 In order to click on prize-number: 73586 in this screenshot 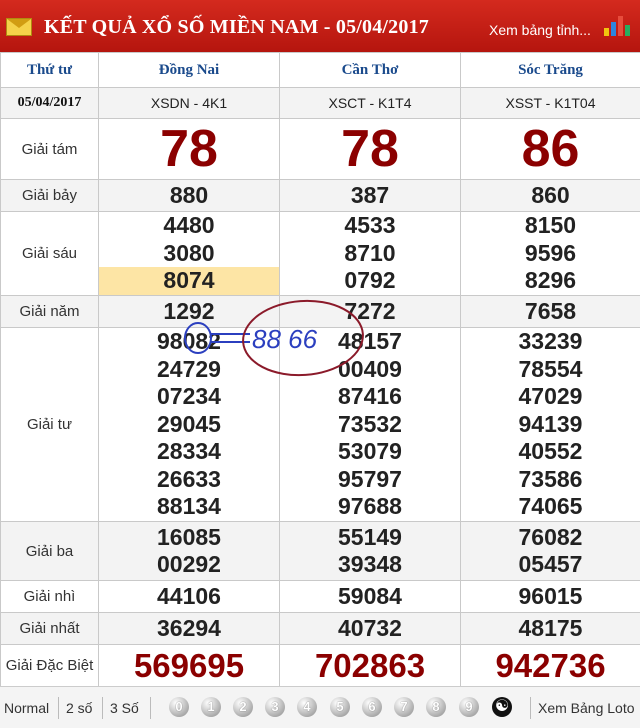, I will do `click(550, 478)`.